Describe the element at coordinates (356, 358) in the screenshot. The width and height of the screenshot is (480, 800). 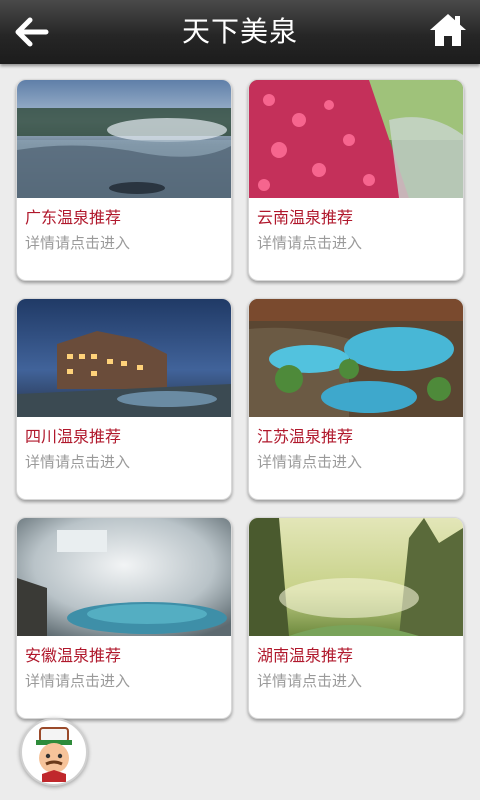
I see `card-image-jiangsu` at that location.